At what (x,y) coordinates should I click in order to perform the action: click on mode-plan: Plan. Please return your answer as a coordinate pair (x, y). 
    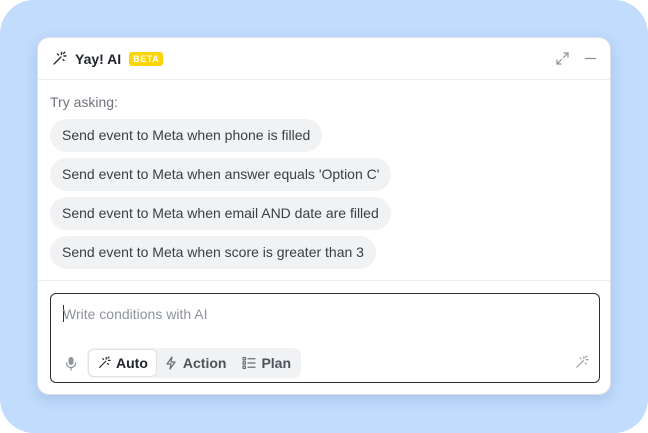
    Looking at the image, I should click on (266, 363).